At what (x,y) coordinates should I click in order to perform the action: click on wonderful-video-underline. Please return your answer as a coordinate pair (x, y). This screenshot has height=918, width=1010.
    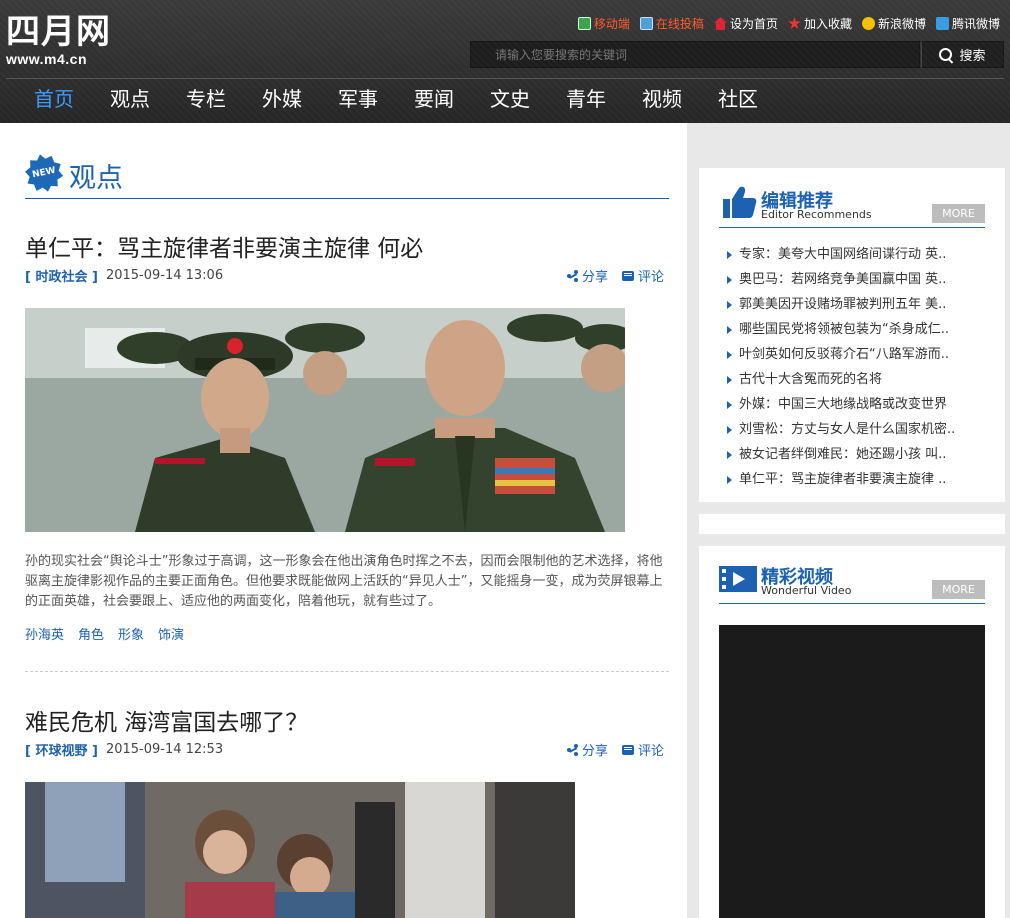
    Looking at the image, I should click on (852, 603).